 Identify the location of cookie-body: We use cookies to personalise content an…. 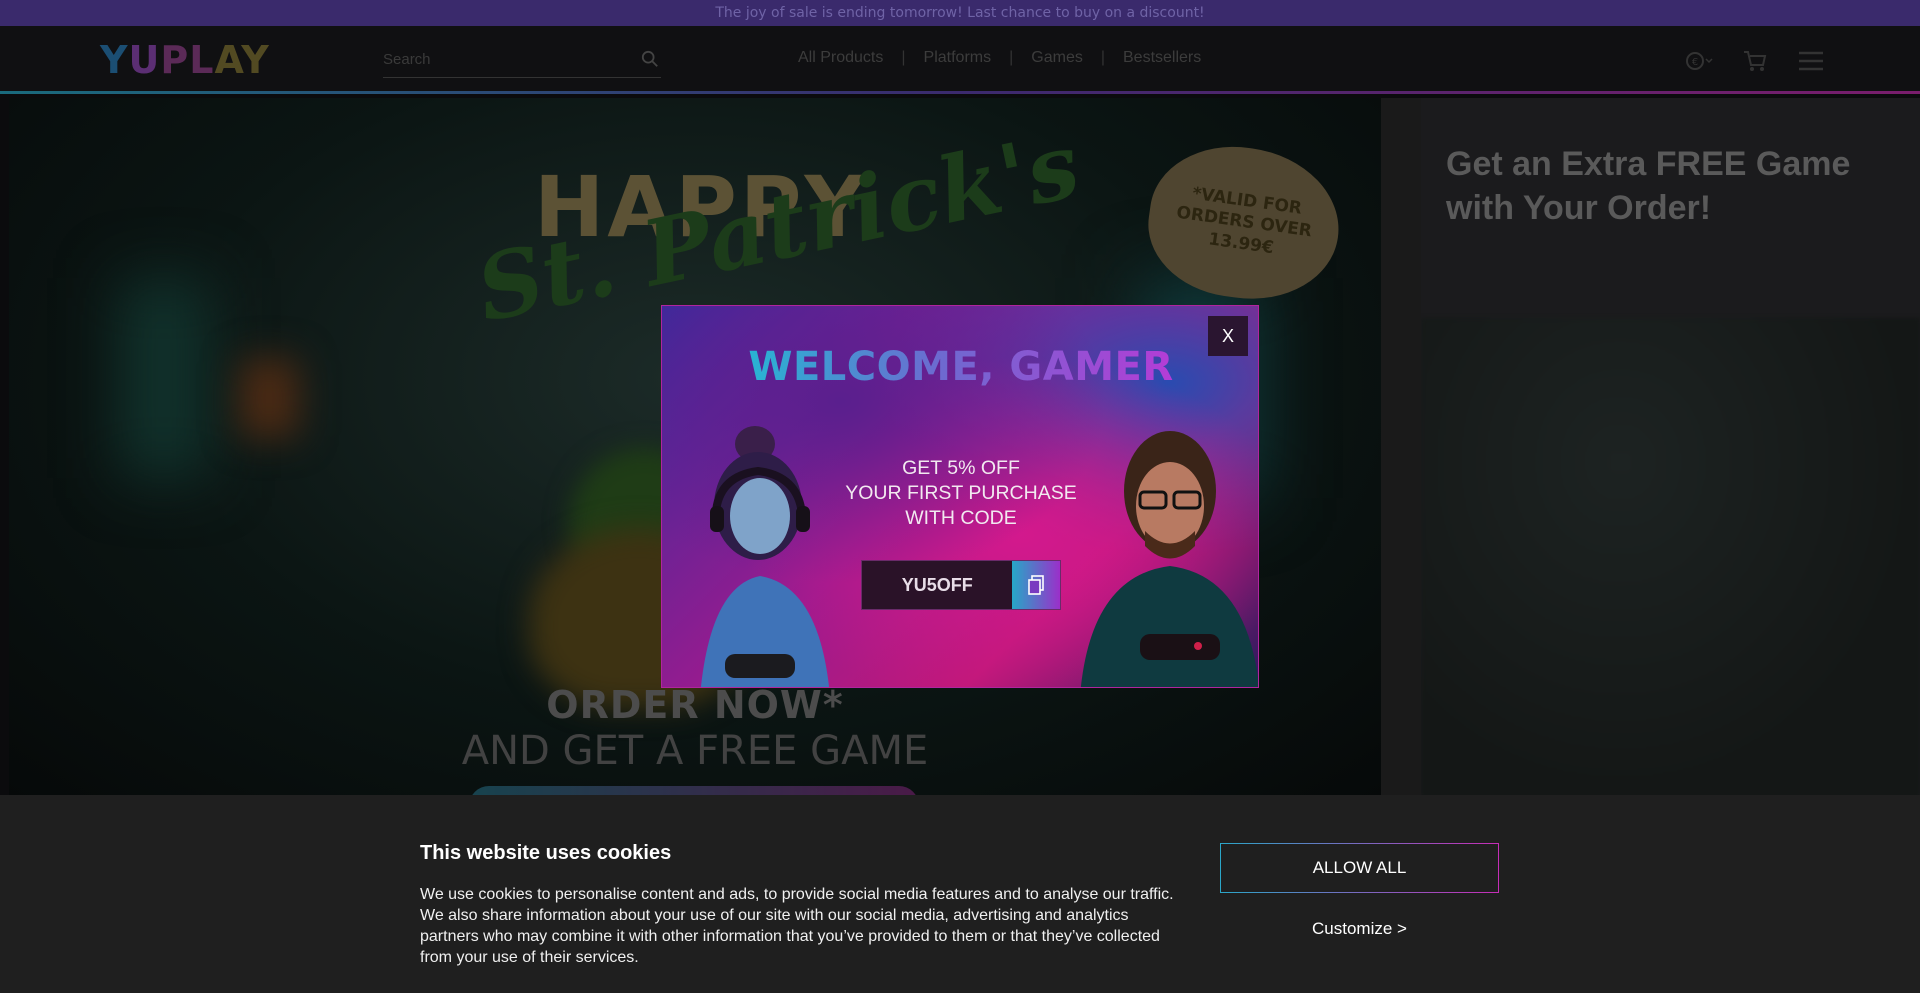
(797, 926).